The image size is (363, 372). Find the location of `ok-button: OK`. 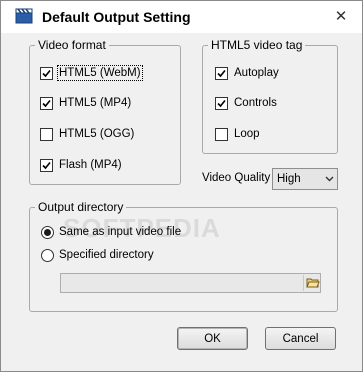

ok-button: OK is located at coordinates (212, 338).